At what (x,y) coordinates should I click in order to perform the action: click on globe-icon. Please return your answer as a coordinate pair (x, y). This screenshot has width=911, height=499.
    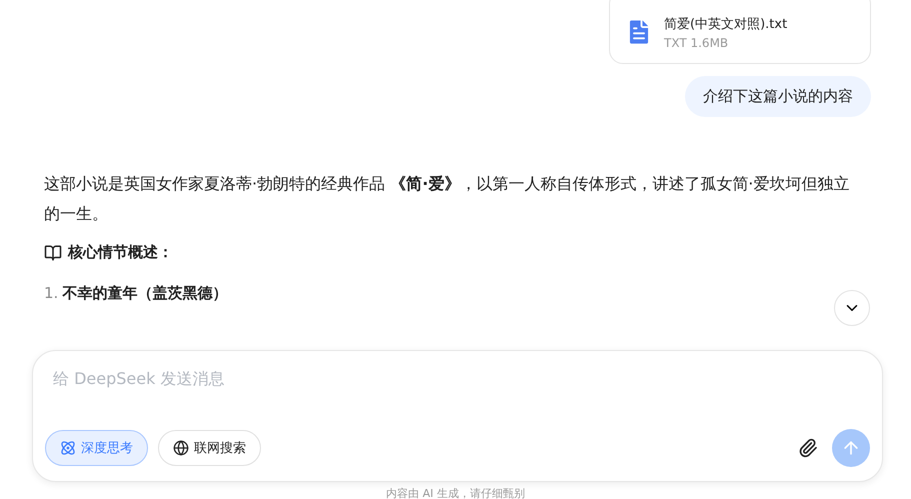
    Looking at the image, I should click on (181, 448).